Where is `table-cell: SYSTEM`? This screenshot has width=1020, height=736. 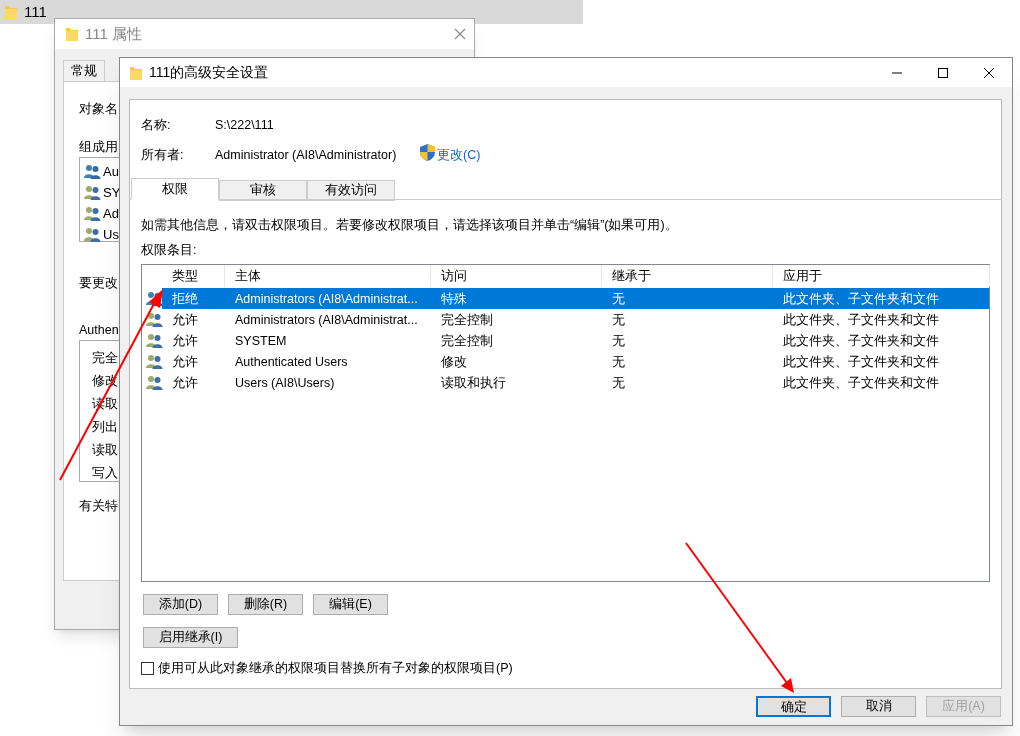
table-cell: SYSTEM is located at coordinates (261, 341).